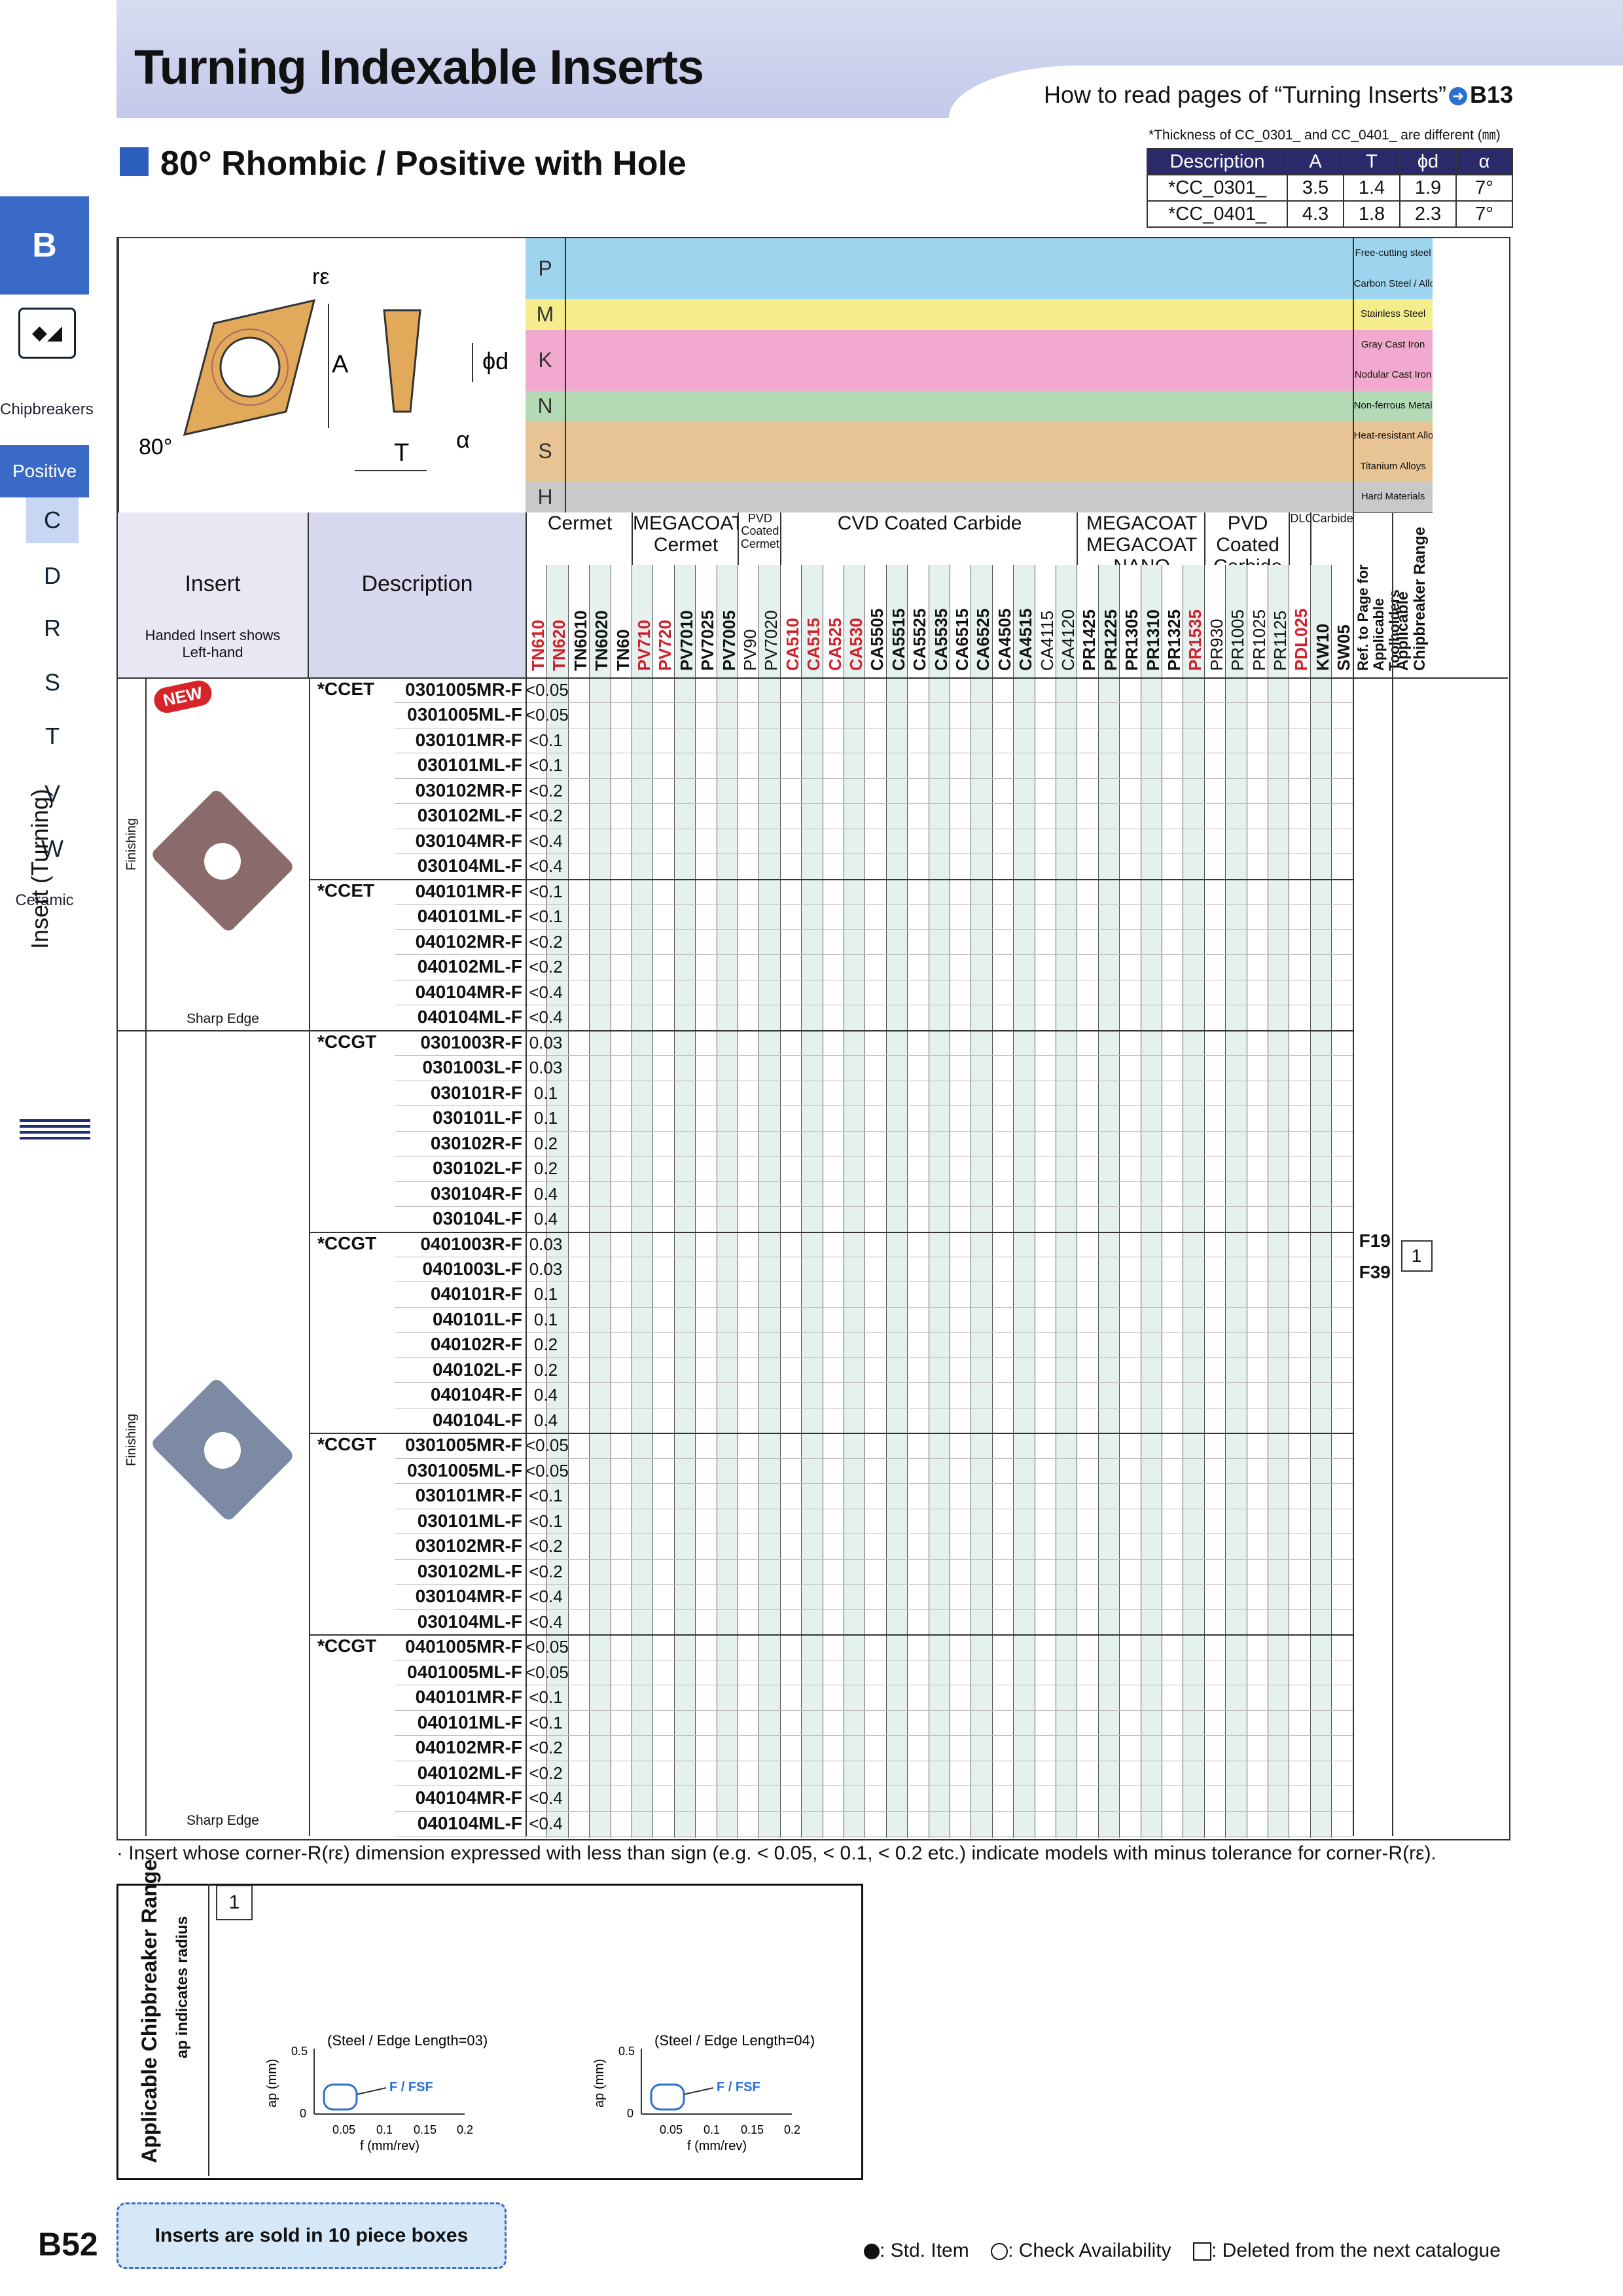 The height and width of the screenshot is (2296, 1623). What do you see at coordinates (53, 520) in the screenshot?
I see `shape-c-icon: C` at bounding box center [53, 520].